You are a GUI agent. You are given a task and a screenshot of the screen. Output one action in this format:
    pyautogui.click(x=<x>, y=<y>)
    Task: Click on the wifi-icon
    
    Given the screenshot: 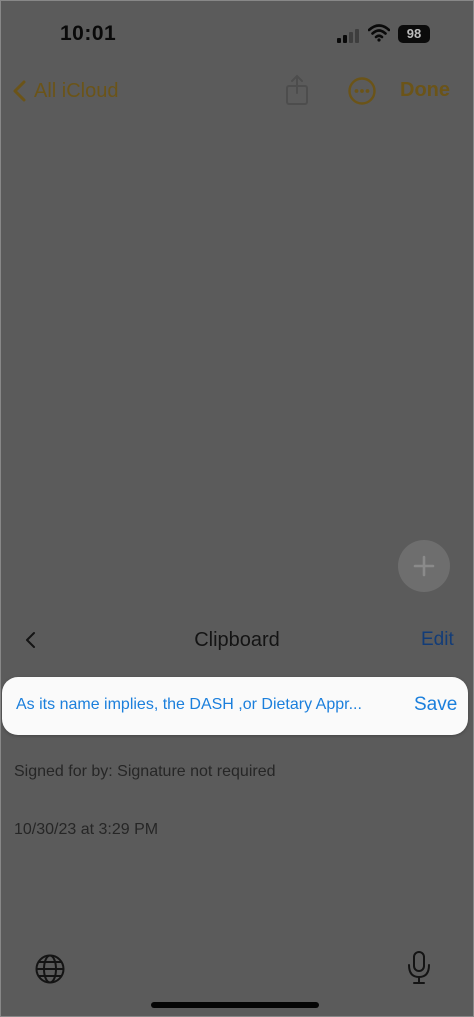 What is the action you would take?
    pyautogui.click(x=379, y=33)
    